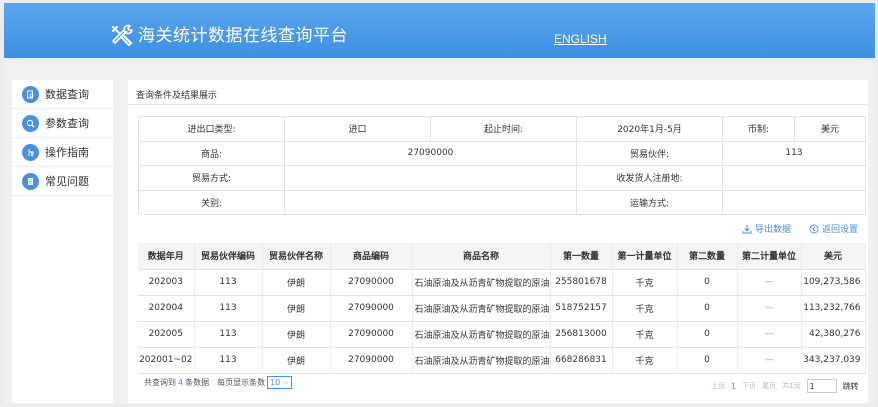  What do you see at coordinates (211, 129) in the screenshot?
I see `trade-type-label: 进出口类型:` at bounding box center [211, 129].